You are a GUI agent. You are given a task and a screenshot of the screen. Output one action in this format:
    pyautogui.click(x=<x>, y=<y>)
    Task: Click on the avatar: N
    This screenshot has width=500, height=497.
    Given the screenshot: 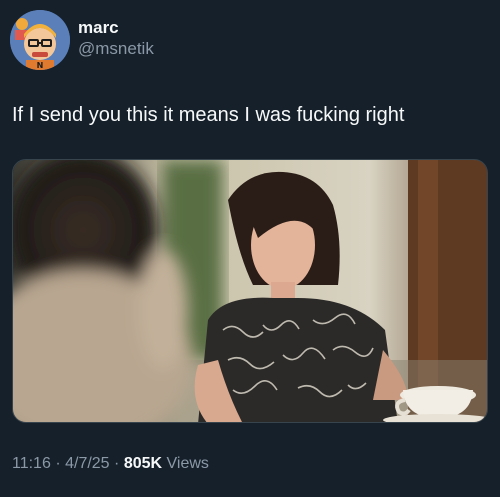 What is the action you would take?
    pyautogui.click(x=40, y=40)
    